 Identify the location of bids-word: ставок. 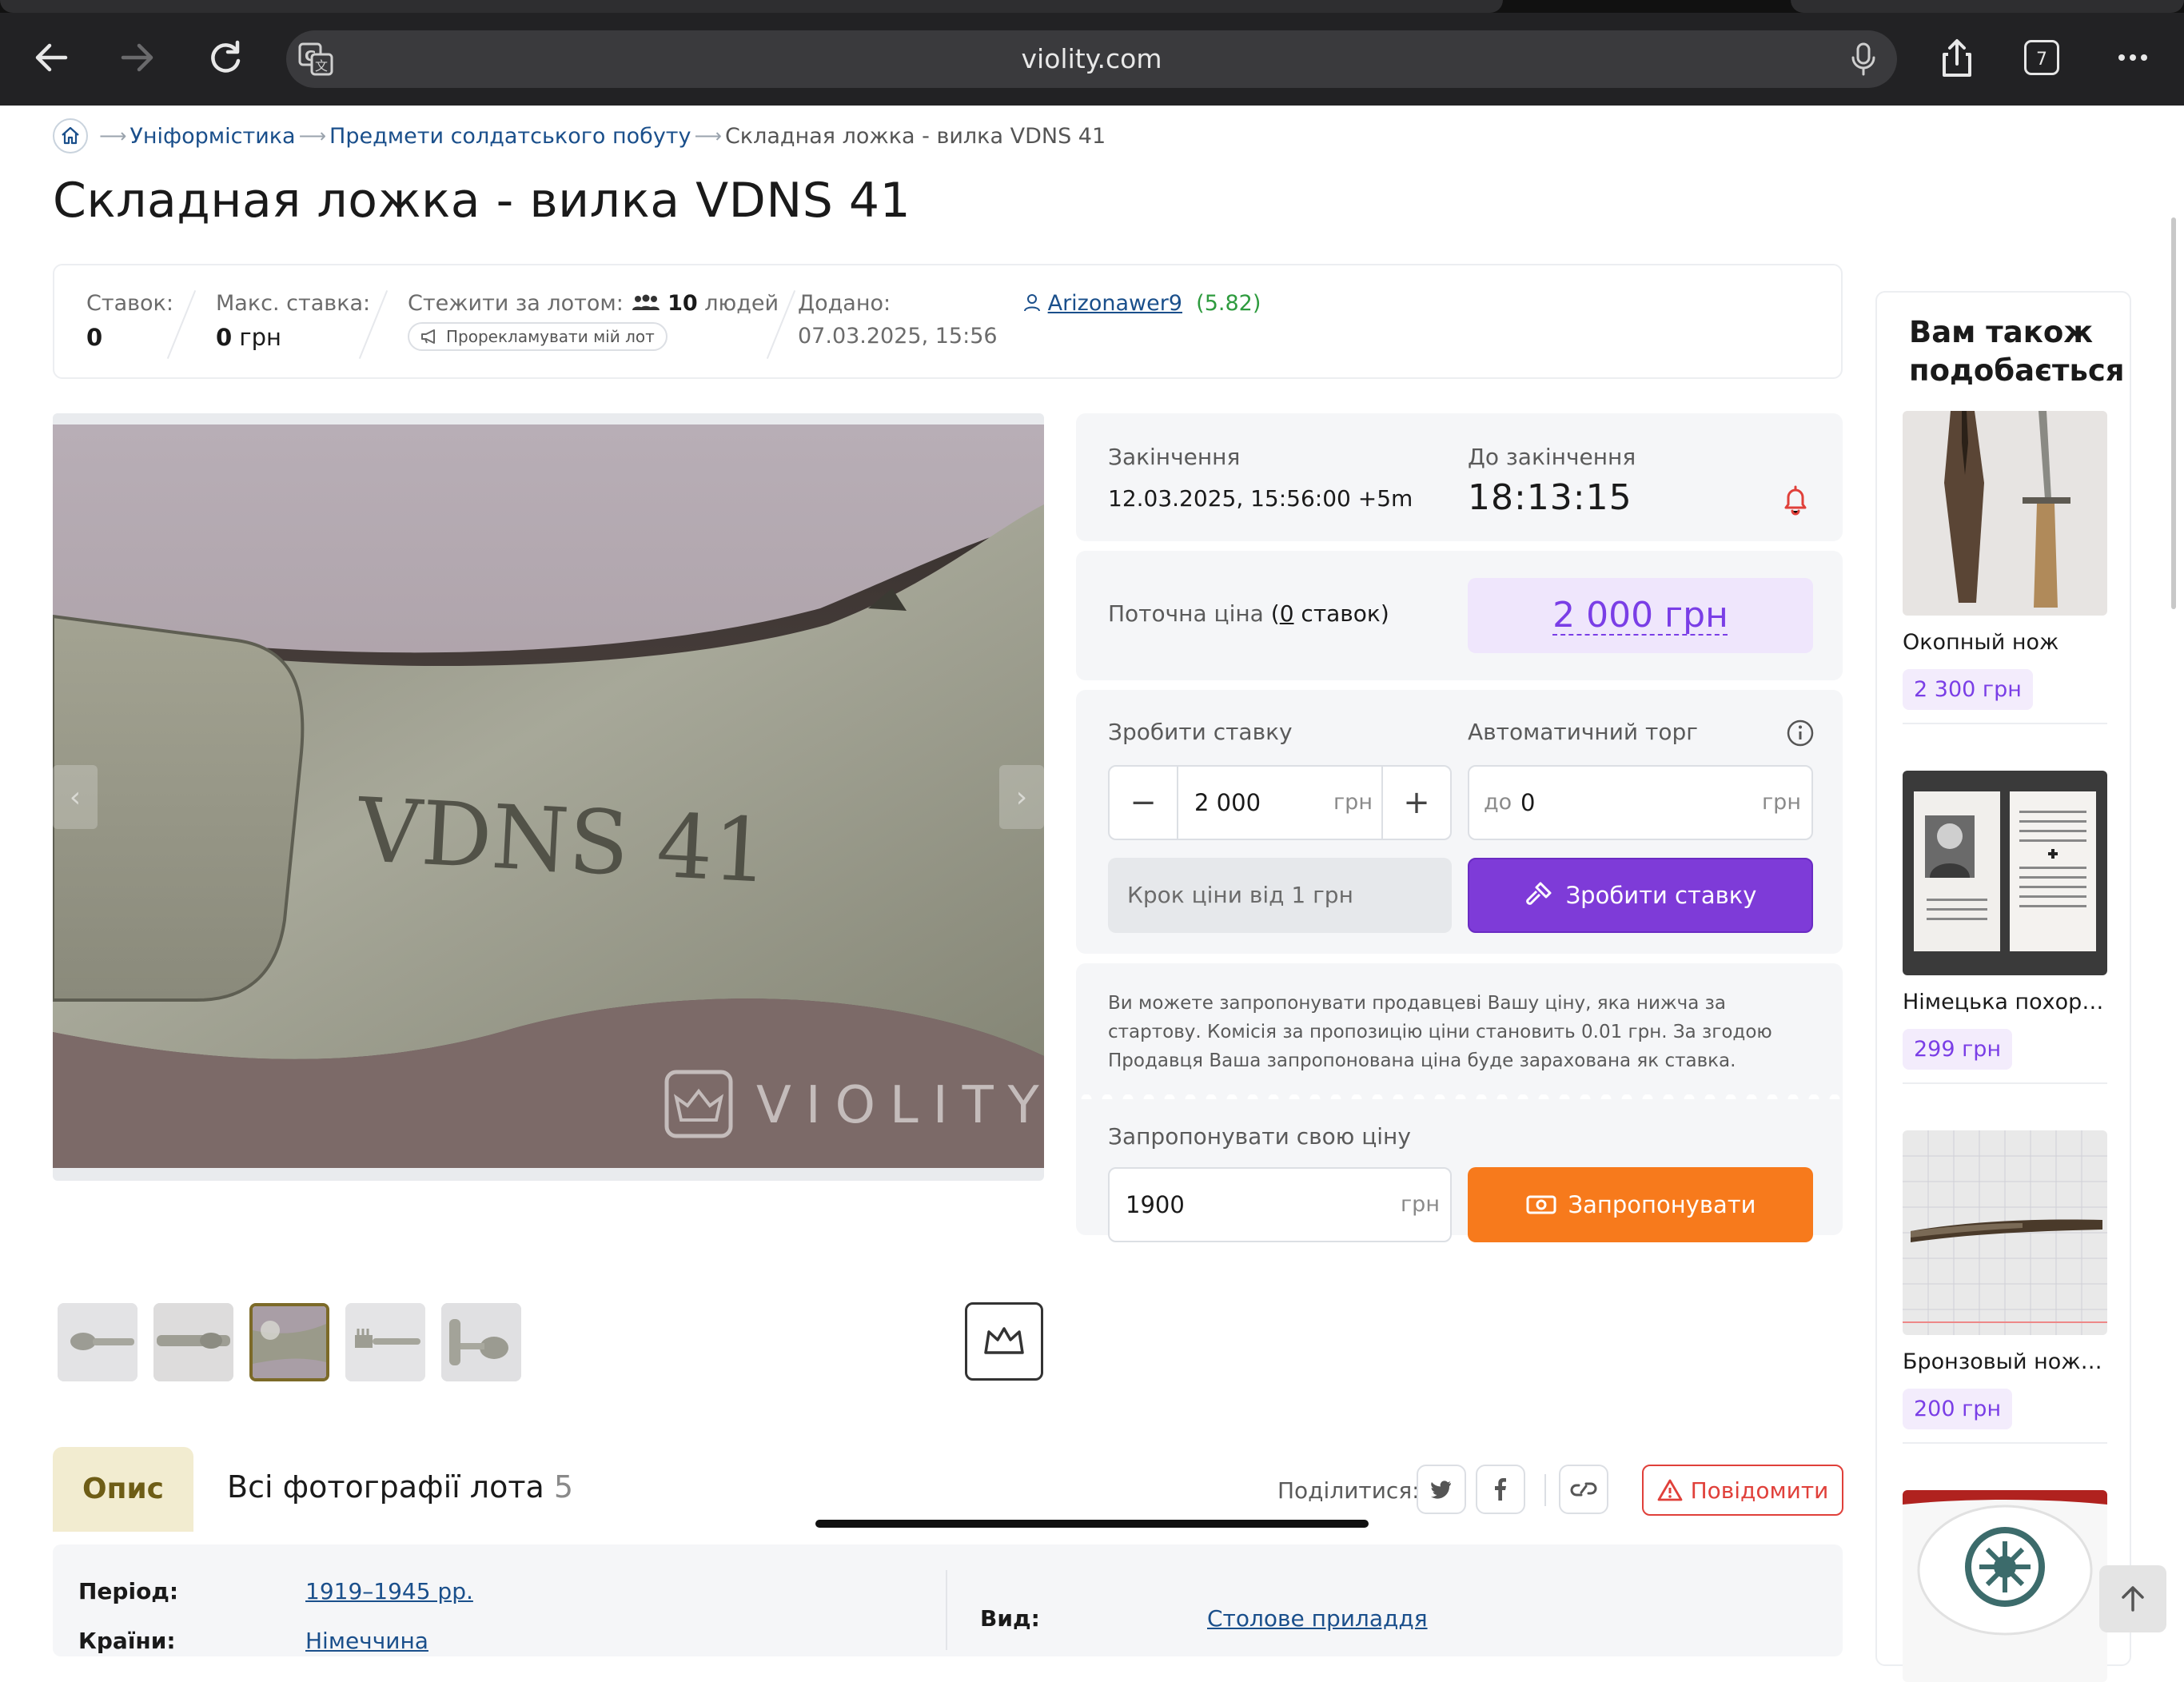
(1341, 613).